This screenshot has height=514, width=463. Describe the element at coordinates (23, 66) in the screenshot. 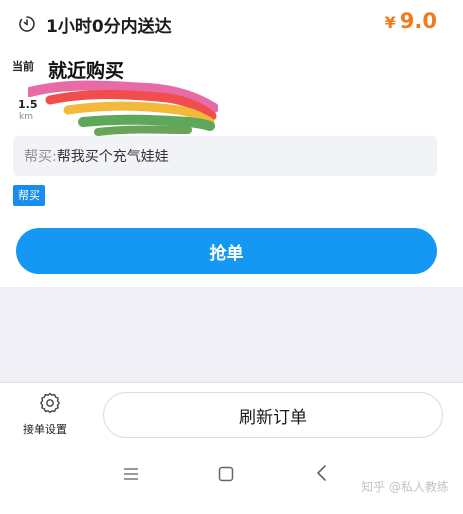

I see `current-location-tag: 当前` at that location.